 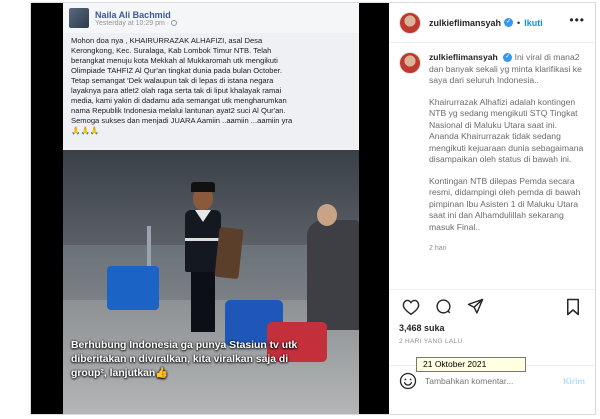 I want to click on follow-button: Ikuti, so click(x=533, y=23).